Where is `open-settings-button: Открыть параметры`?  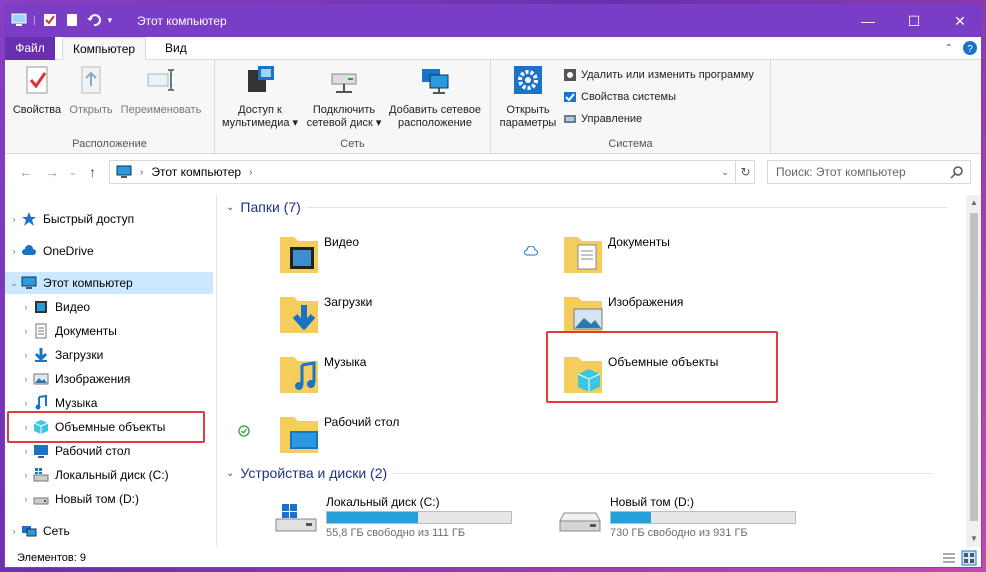 open-settings-button: Открыть параметры is located at coordinates (528, 97).